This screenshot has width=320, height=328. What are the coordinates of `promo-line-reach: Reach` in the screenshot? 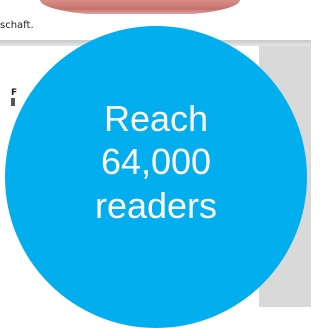 It's located at (156, 119).